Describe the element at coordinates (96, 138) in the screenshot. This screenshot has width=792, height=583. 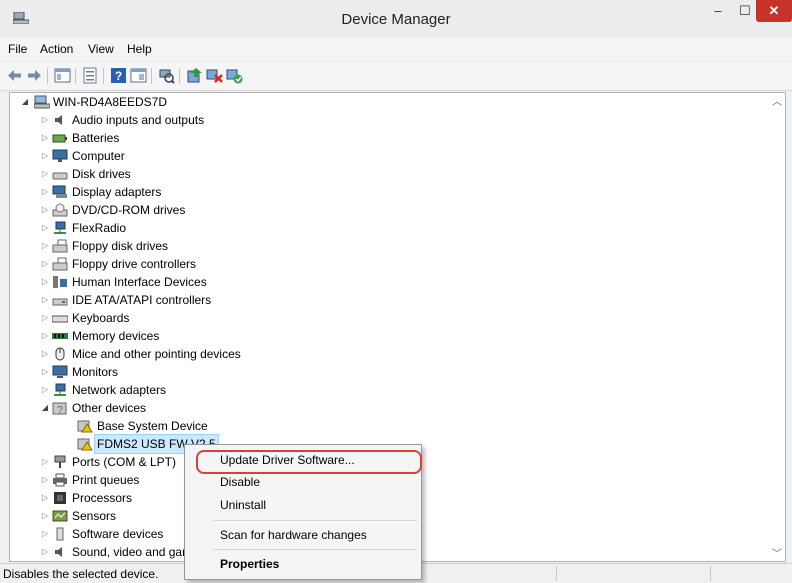
I see `tree-category-label: Batteries` at that location.